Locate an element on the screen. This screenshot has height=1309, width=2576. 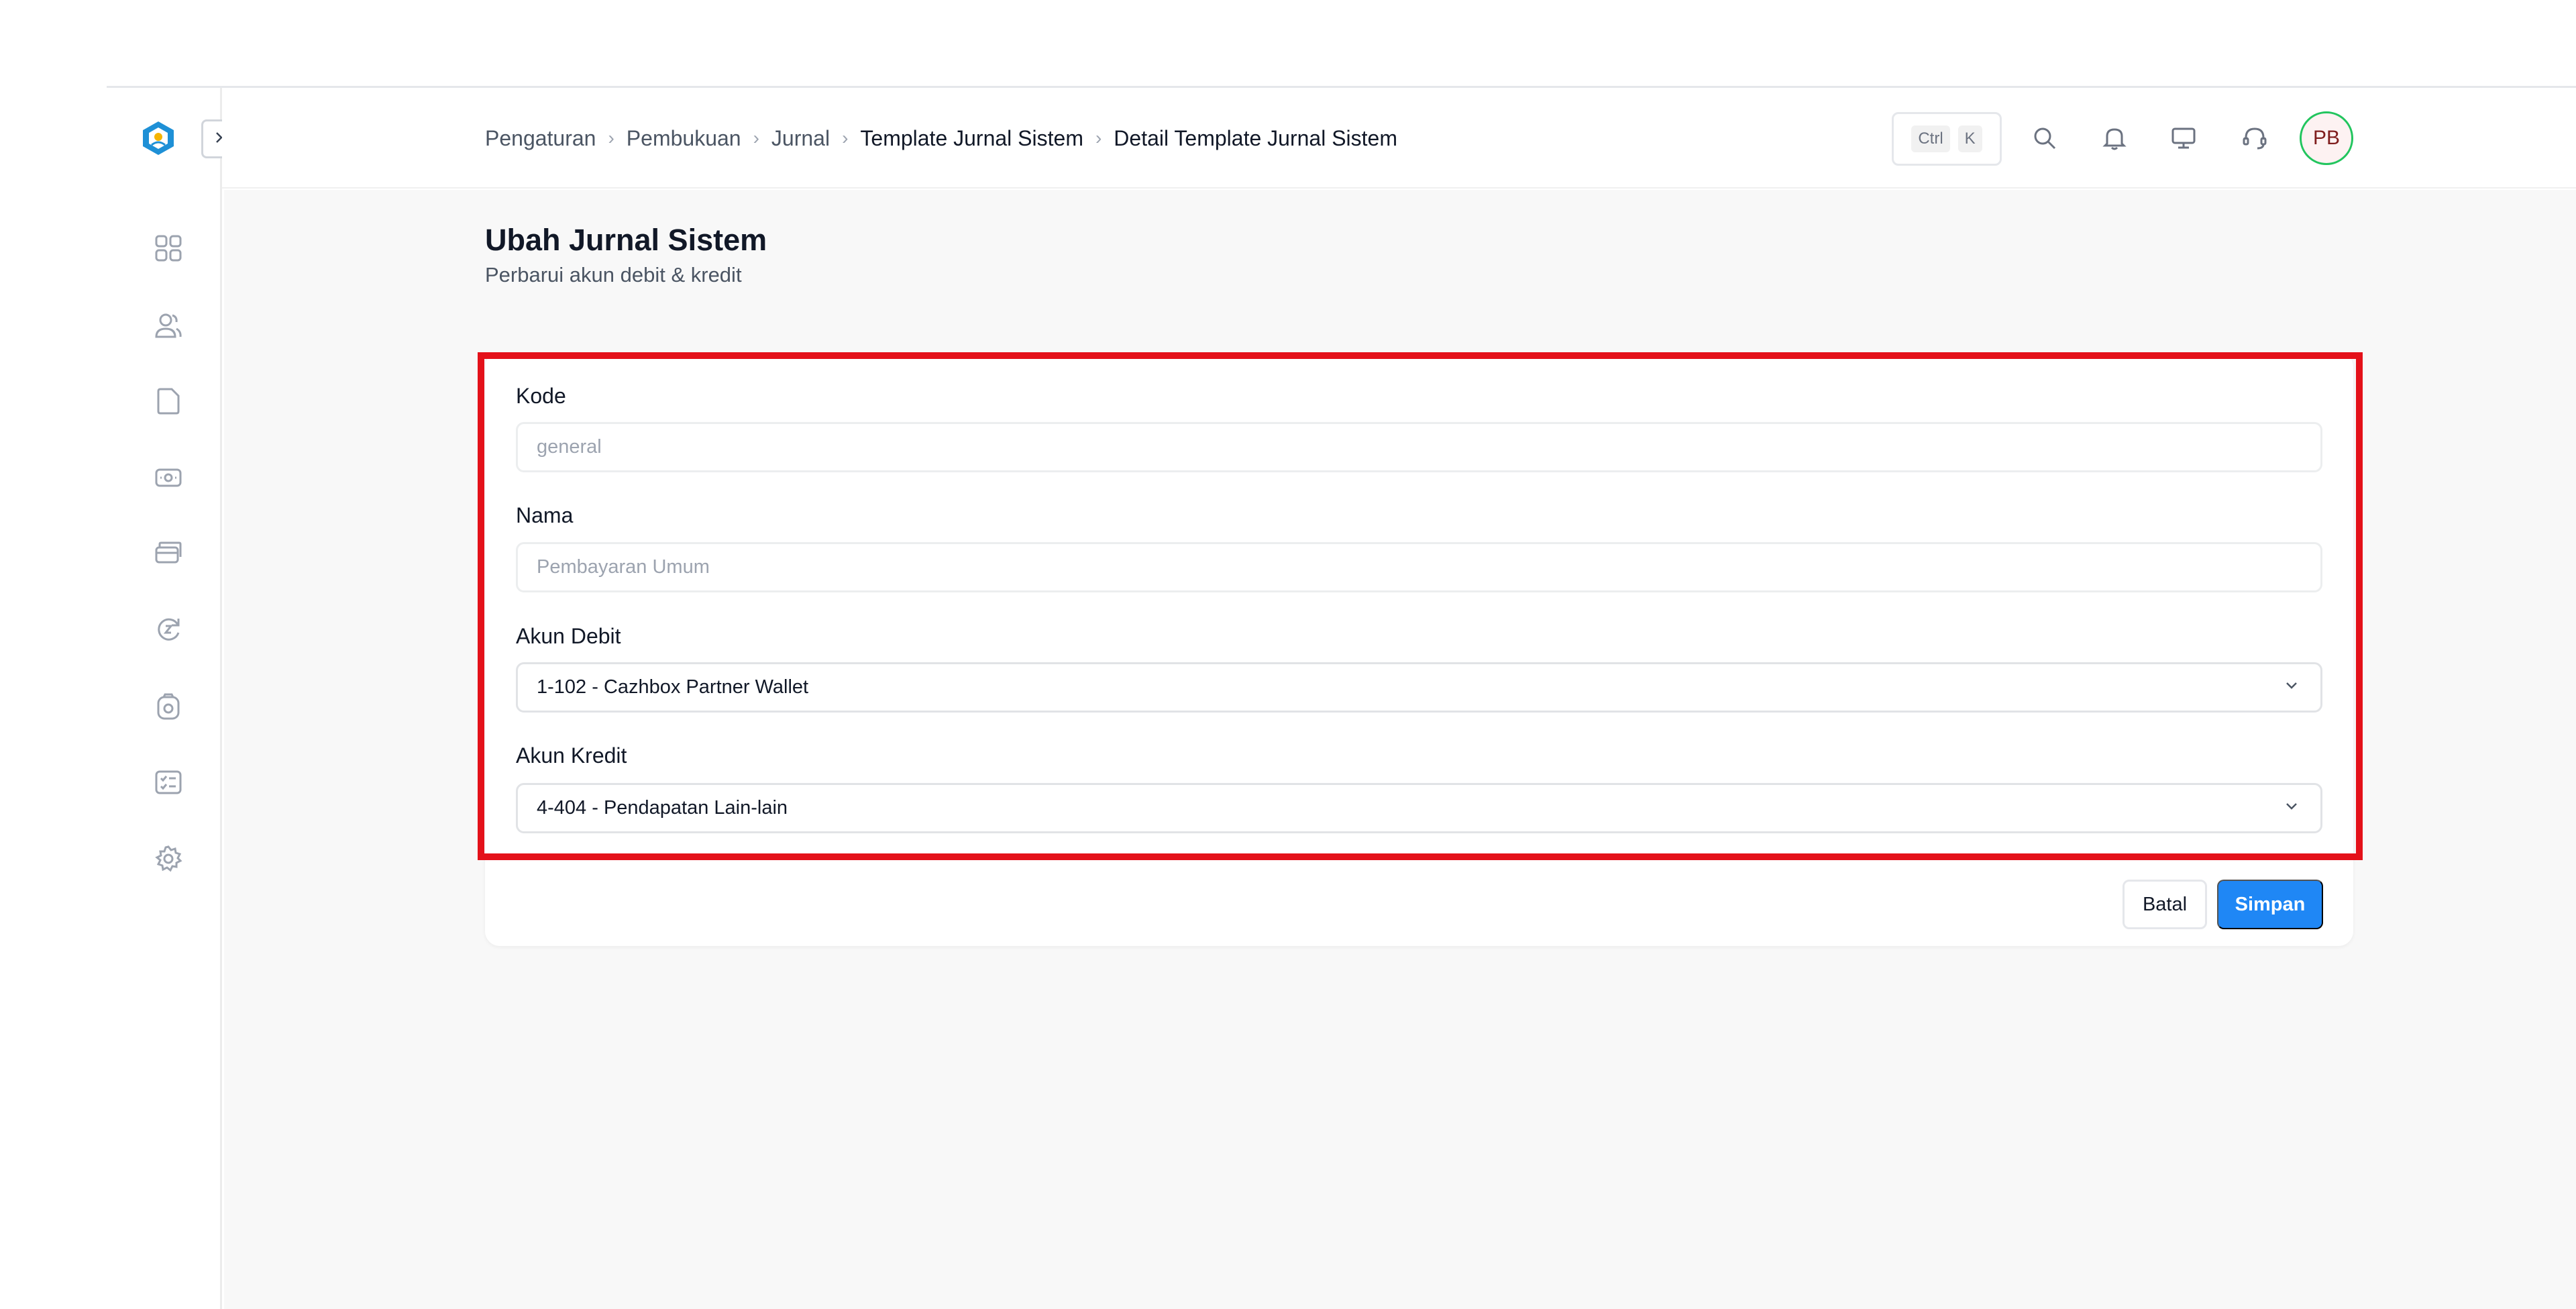
search-icon is located at coordinates (2044, 140).